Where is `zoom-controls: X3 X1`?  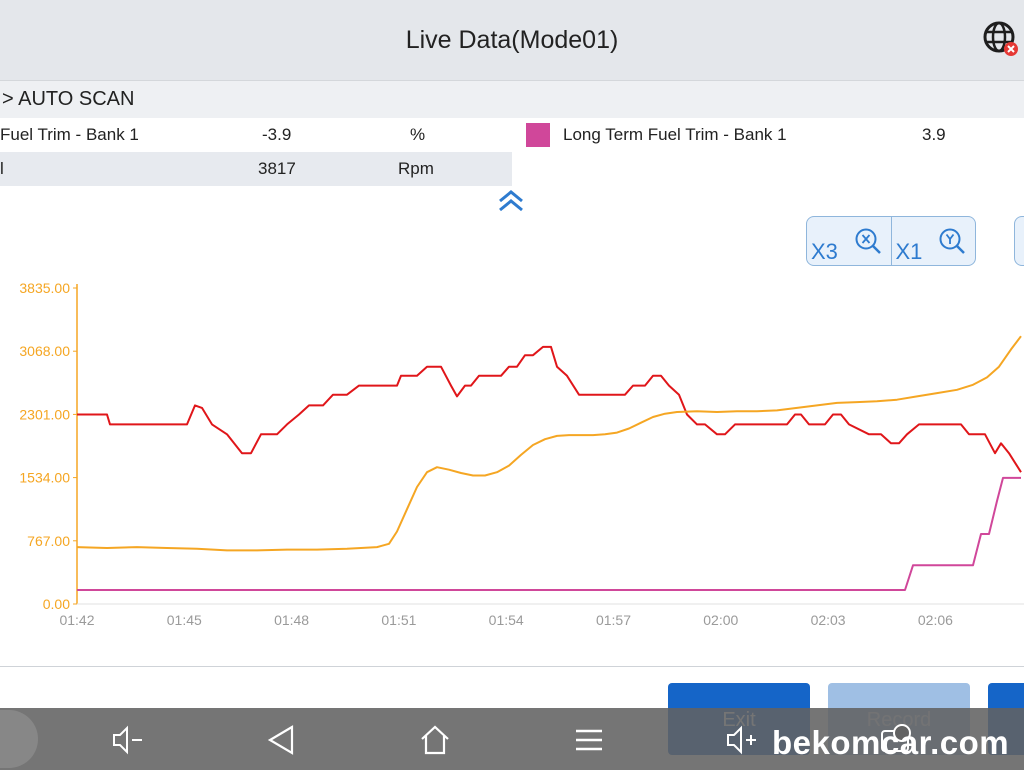 zoom-controls: X3 X1 is located at coordinates (891, 241).